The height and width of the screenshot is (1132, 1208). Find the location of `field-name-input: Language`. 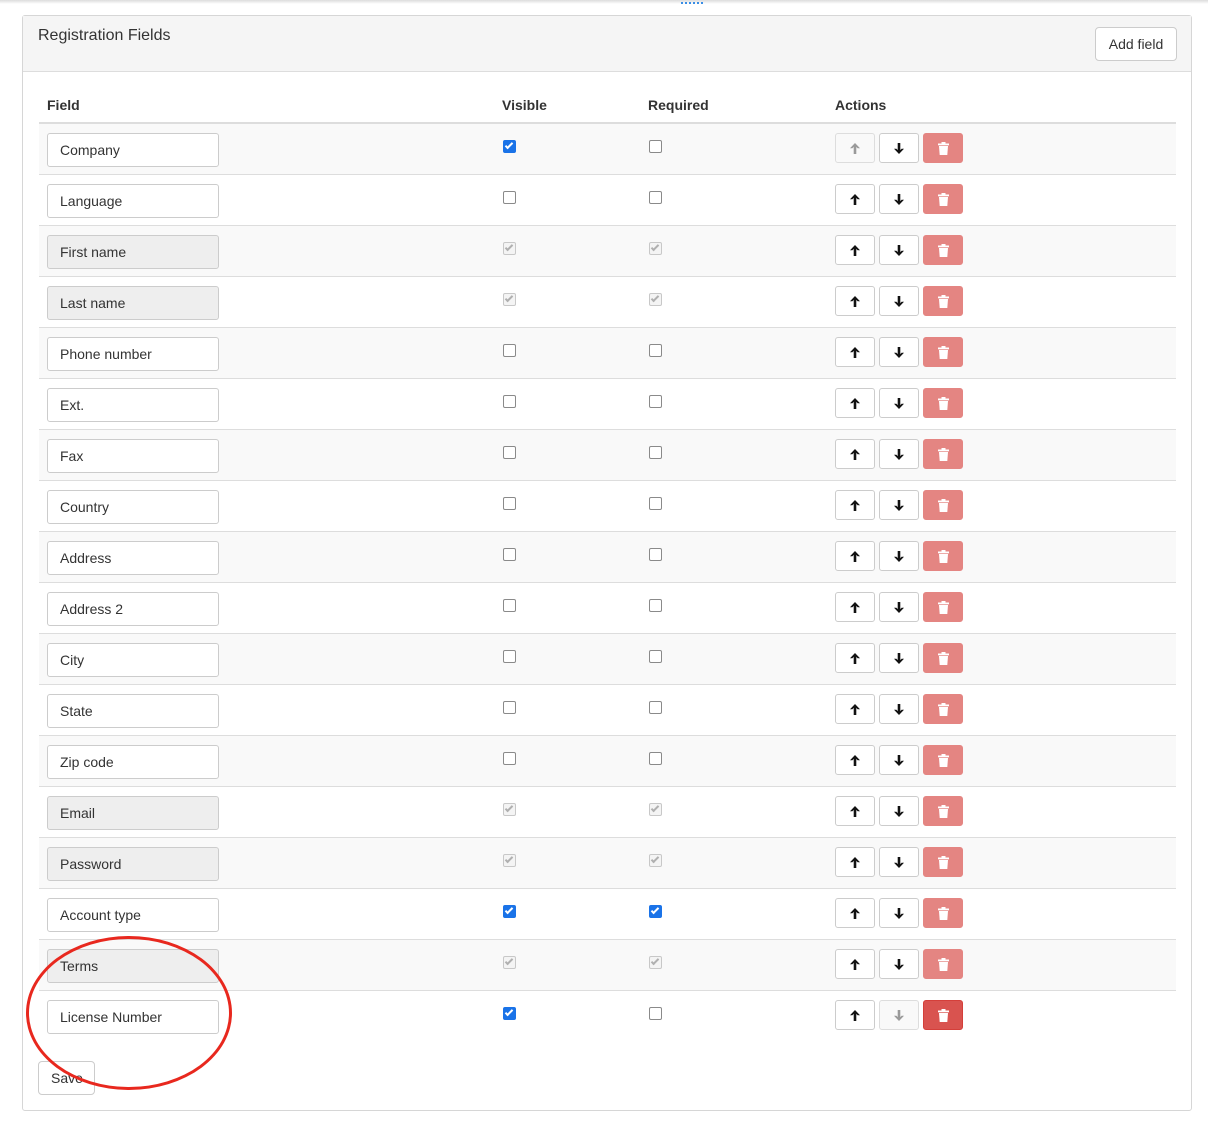

field-name-input: Language is located at coordinates (133, 201).